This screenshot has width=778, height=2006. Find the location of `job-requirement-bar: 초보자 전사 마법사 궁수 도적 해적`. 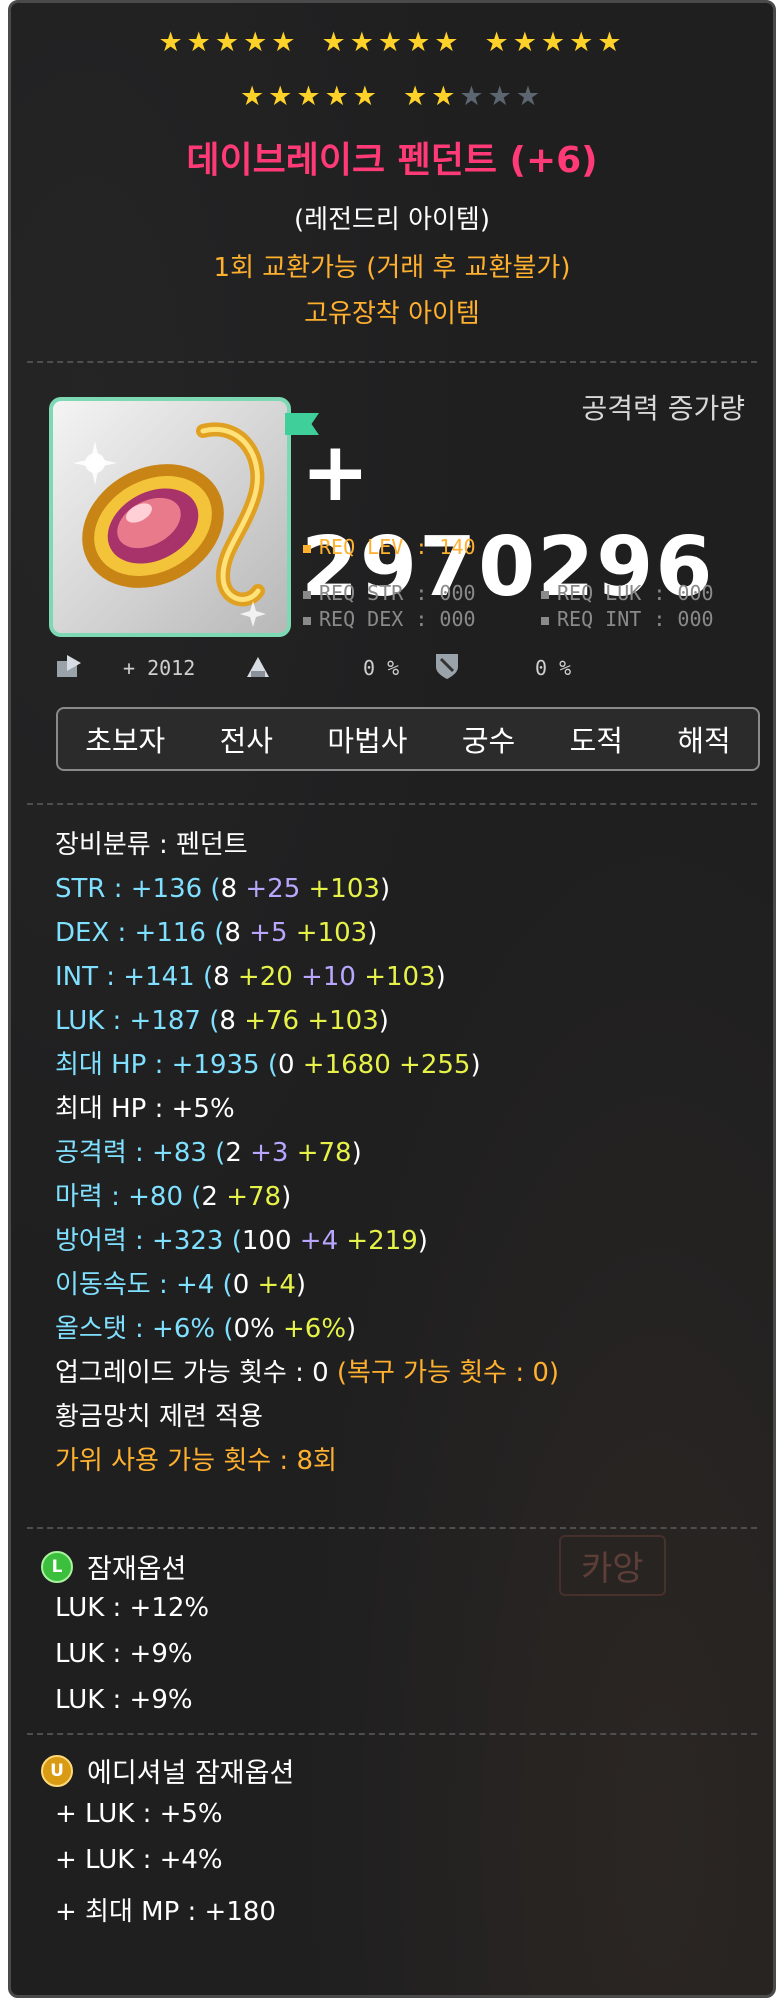

job-requirement-bar: 초보자 전사 마법사 궁수 도적 해적 is located at coordinates (408, 739).